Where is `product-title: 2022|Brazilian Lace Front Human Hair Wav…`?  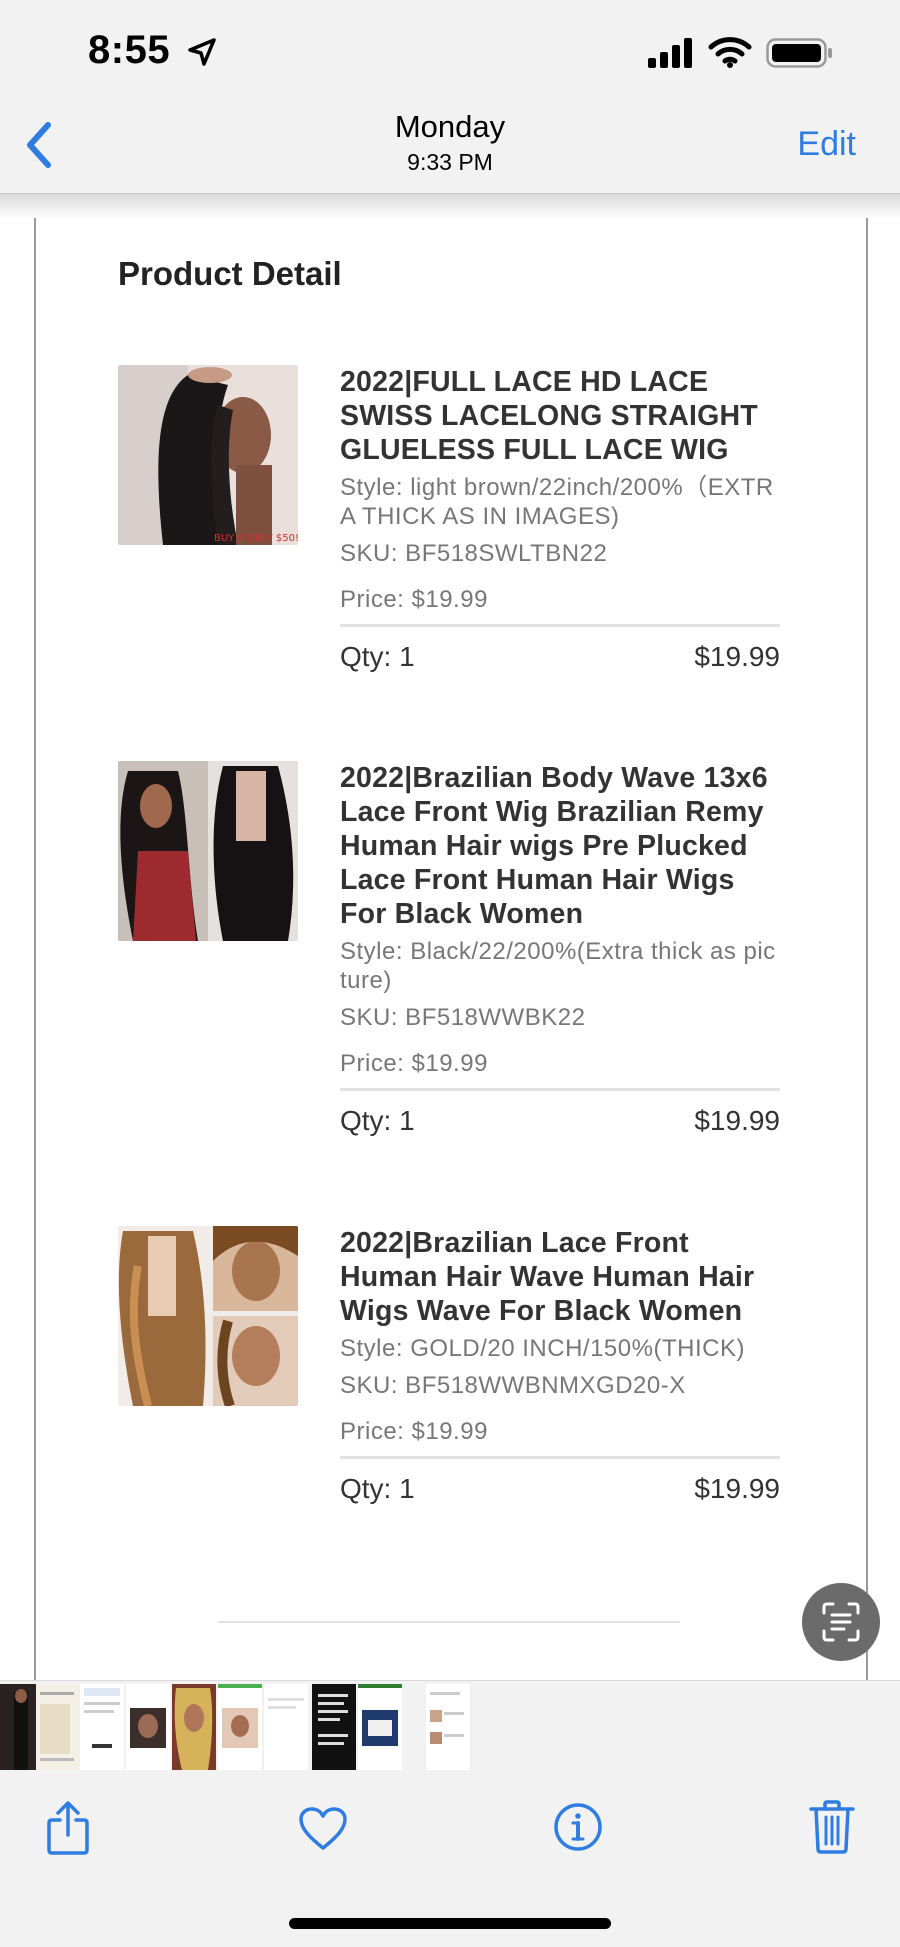
product-title: 2022|Brazilian Lace Front Human Hair Wav… is located at coordinates (547, 1277).